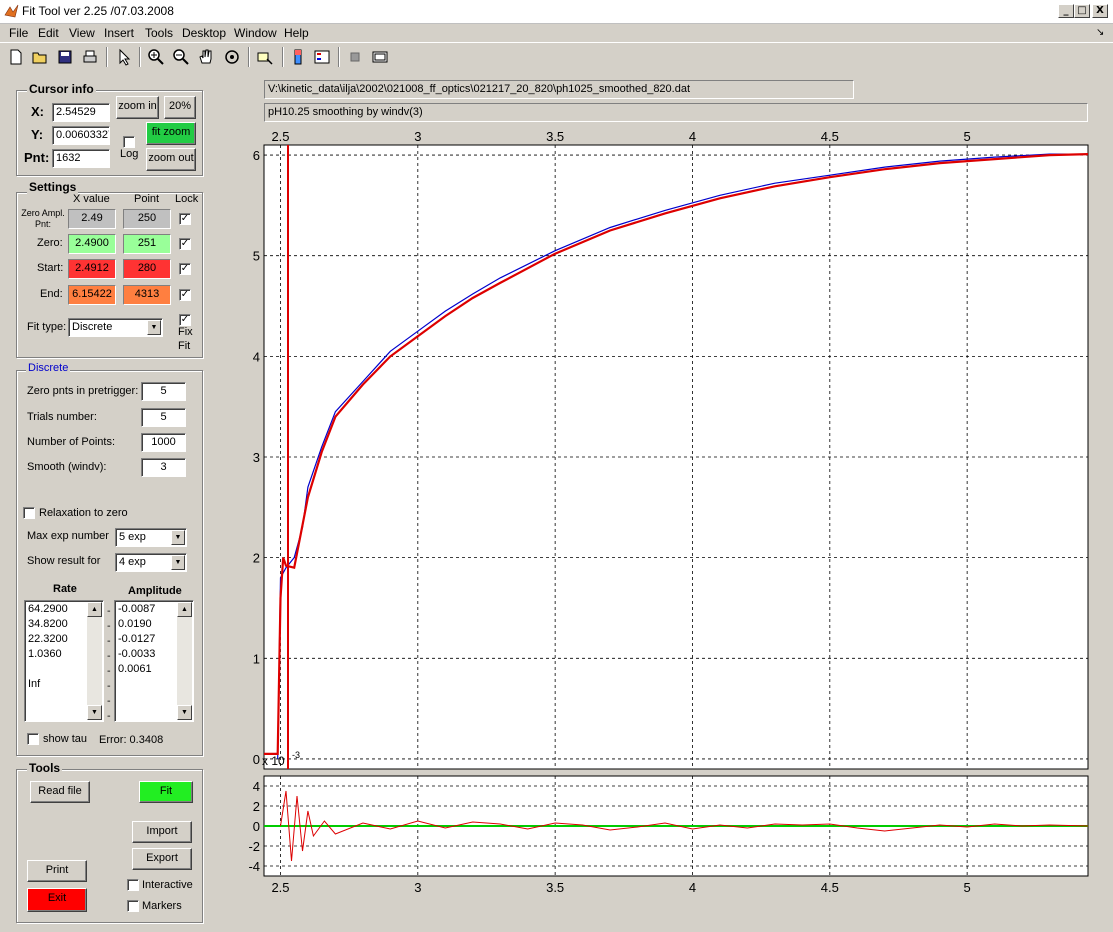 The height and width of the screenshot is (932, 1113). What do you see at coordinates (256, 155) in the screenshot?
I see `y-tick-label: 6` at bounding box center [256, 155].